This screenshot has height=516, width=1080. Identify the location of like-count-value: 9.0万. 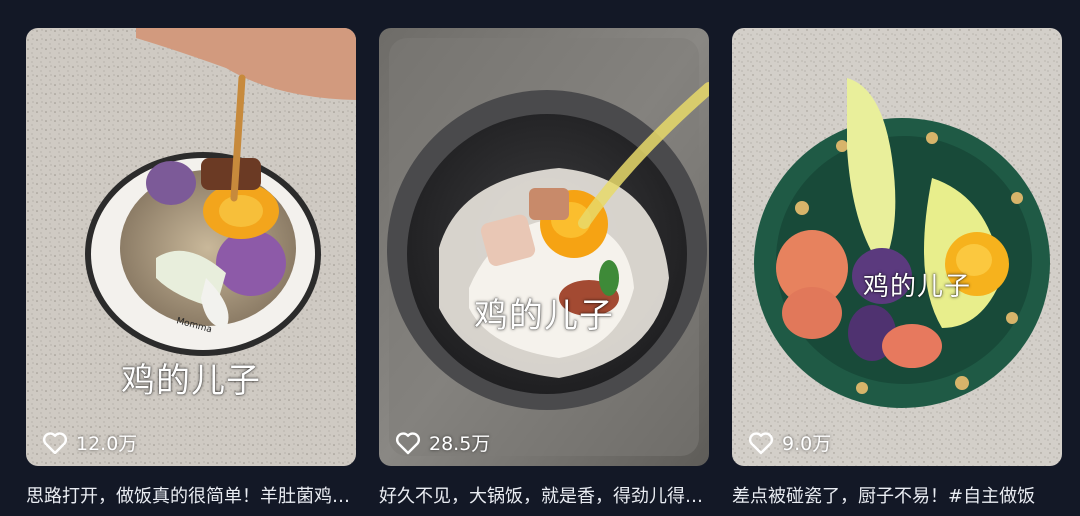
(807, 444).